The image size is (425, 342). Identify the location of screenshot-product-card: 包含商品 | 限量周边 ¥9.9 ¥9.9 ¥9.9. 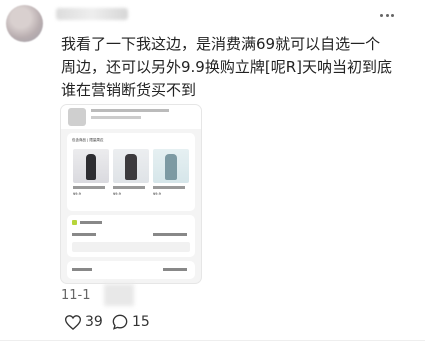
(131, 172).